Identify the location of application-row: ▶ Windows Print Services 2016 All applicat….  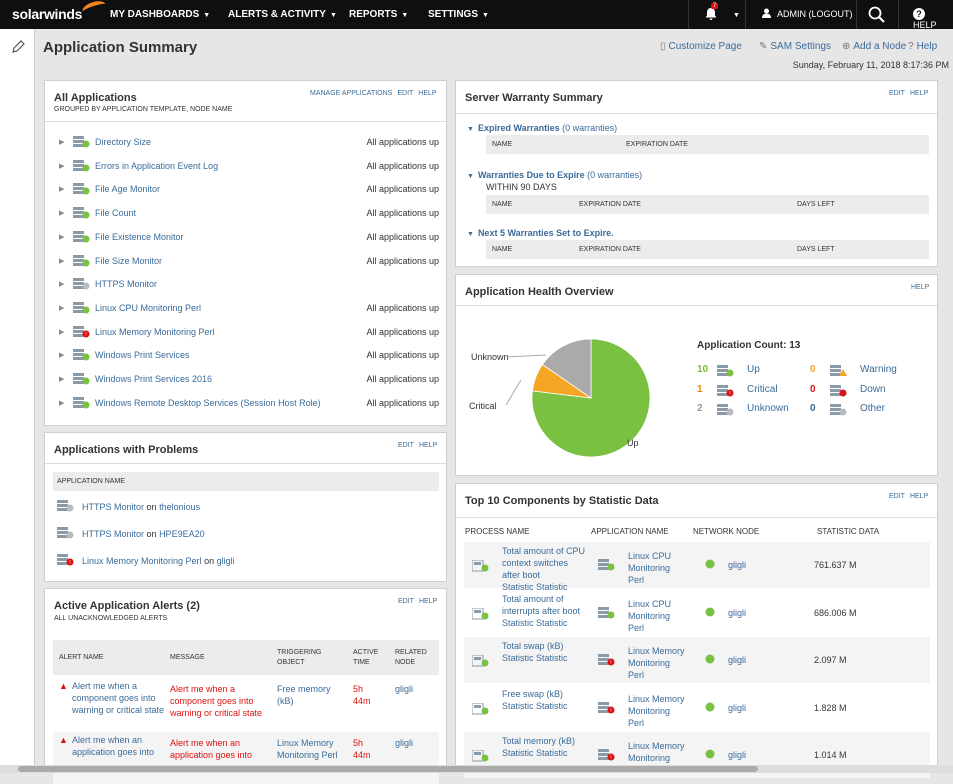
(248, 380).